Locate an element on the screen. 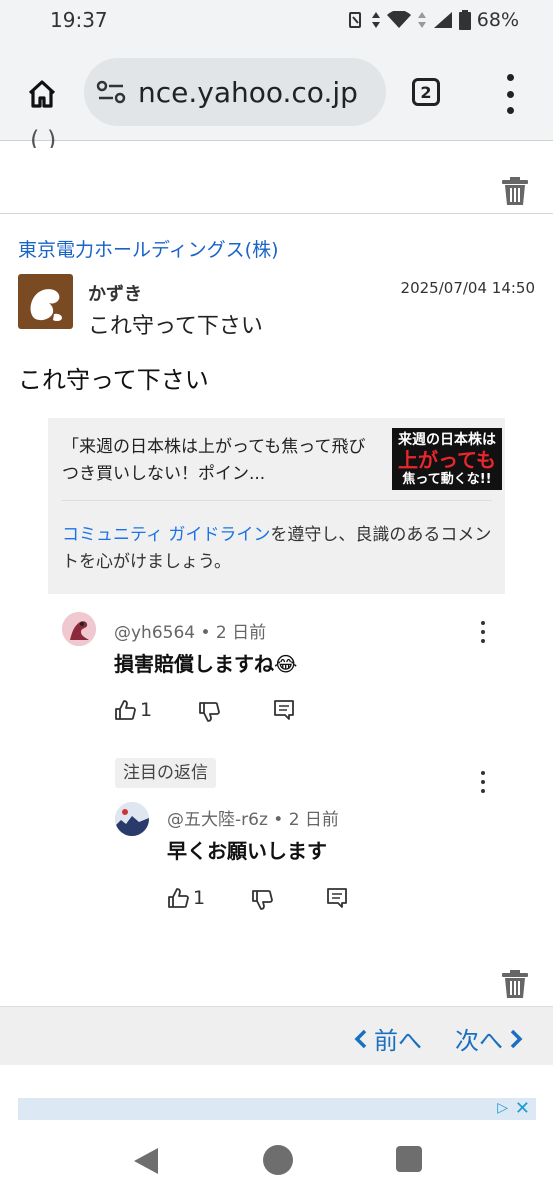  data-arrows-icon is located at coordinates (375, 20).